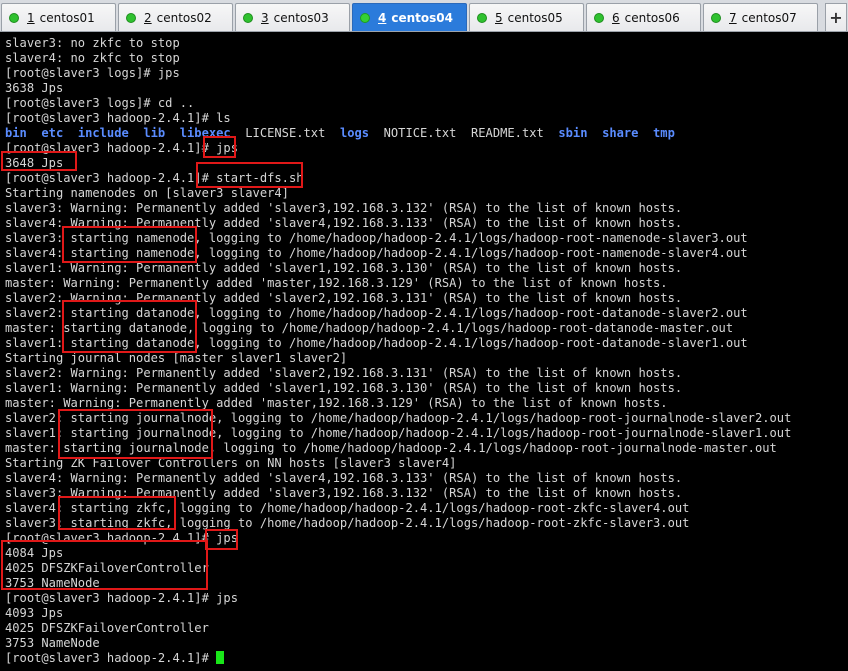 The height and width of the screenshot is (671, 848). Describe the element at coordinates (34, 553) in the screenshot. I see `terminal-line-text: 4084 Jps` at that location.